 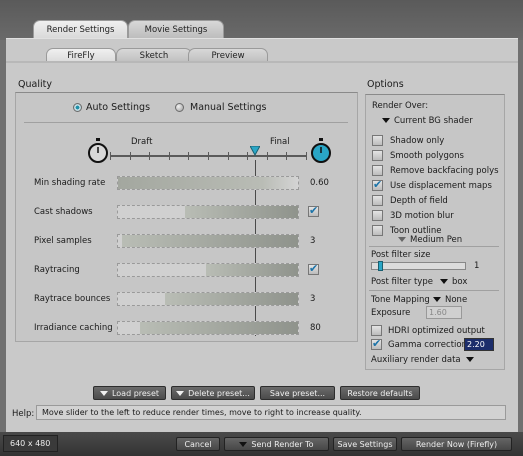 I want to click on quality-separator, so click(x=186, y=122).